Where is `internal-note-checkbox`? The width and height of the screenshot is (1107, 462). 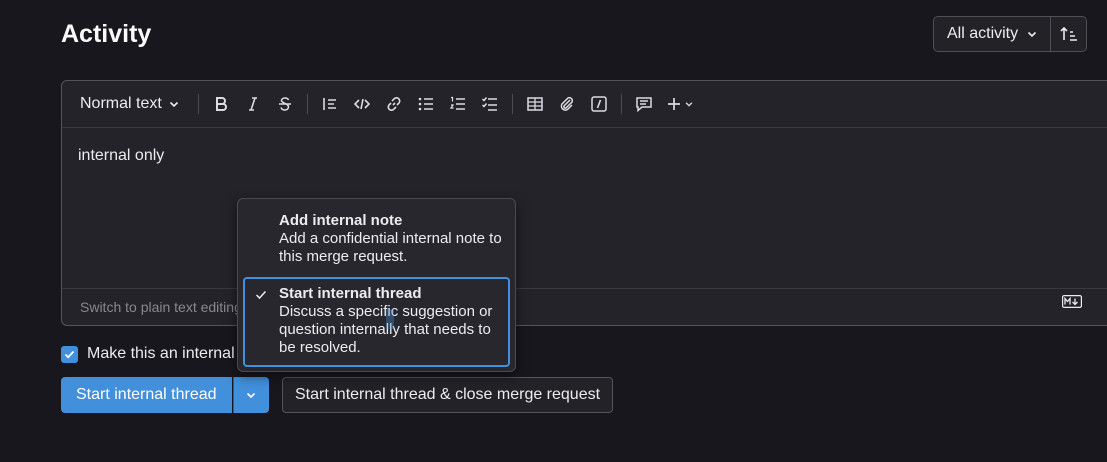
internal-note-checkbox is located at coordinates (69, 354).